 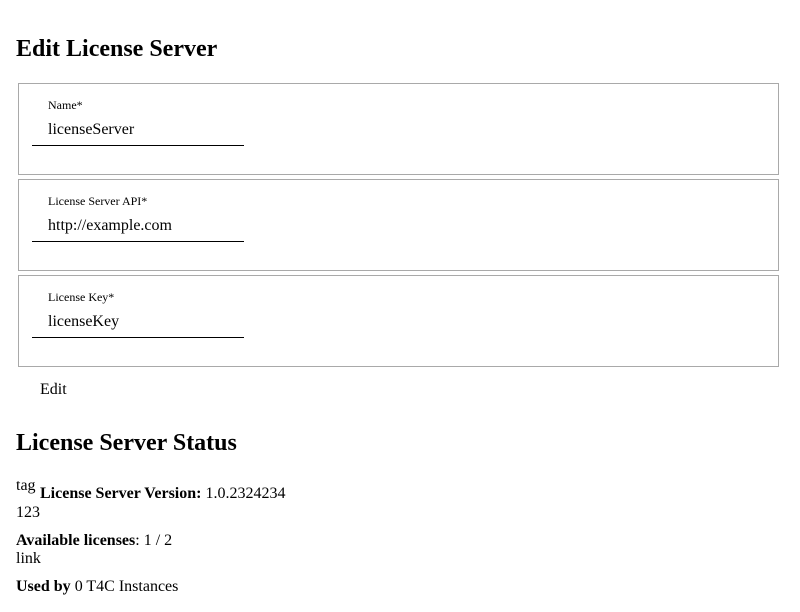 I want to click on license-key-field-label: License Key*, so click(x=81, y=297).